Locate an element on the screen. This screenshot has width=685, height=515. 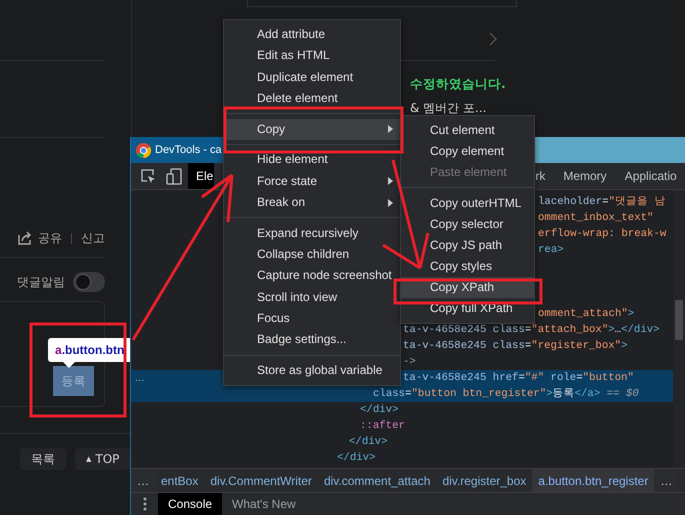
panel-tab: rk is located at coordinates (544, 176).